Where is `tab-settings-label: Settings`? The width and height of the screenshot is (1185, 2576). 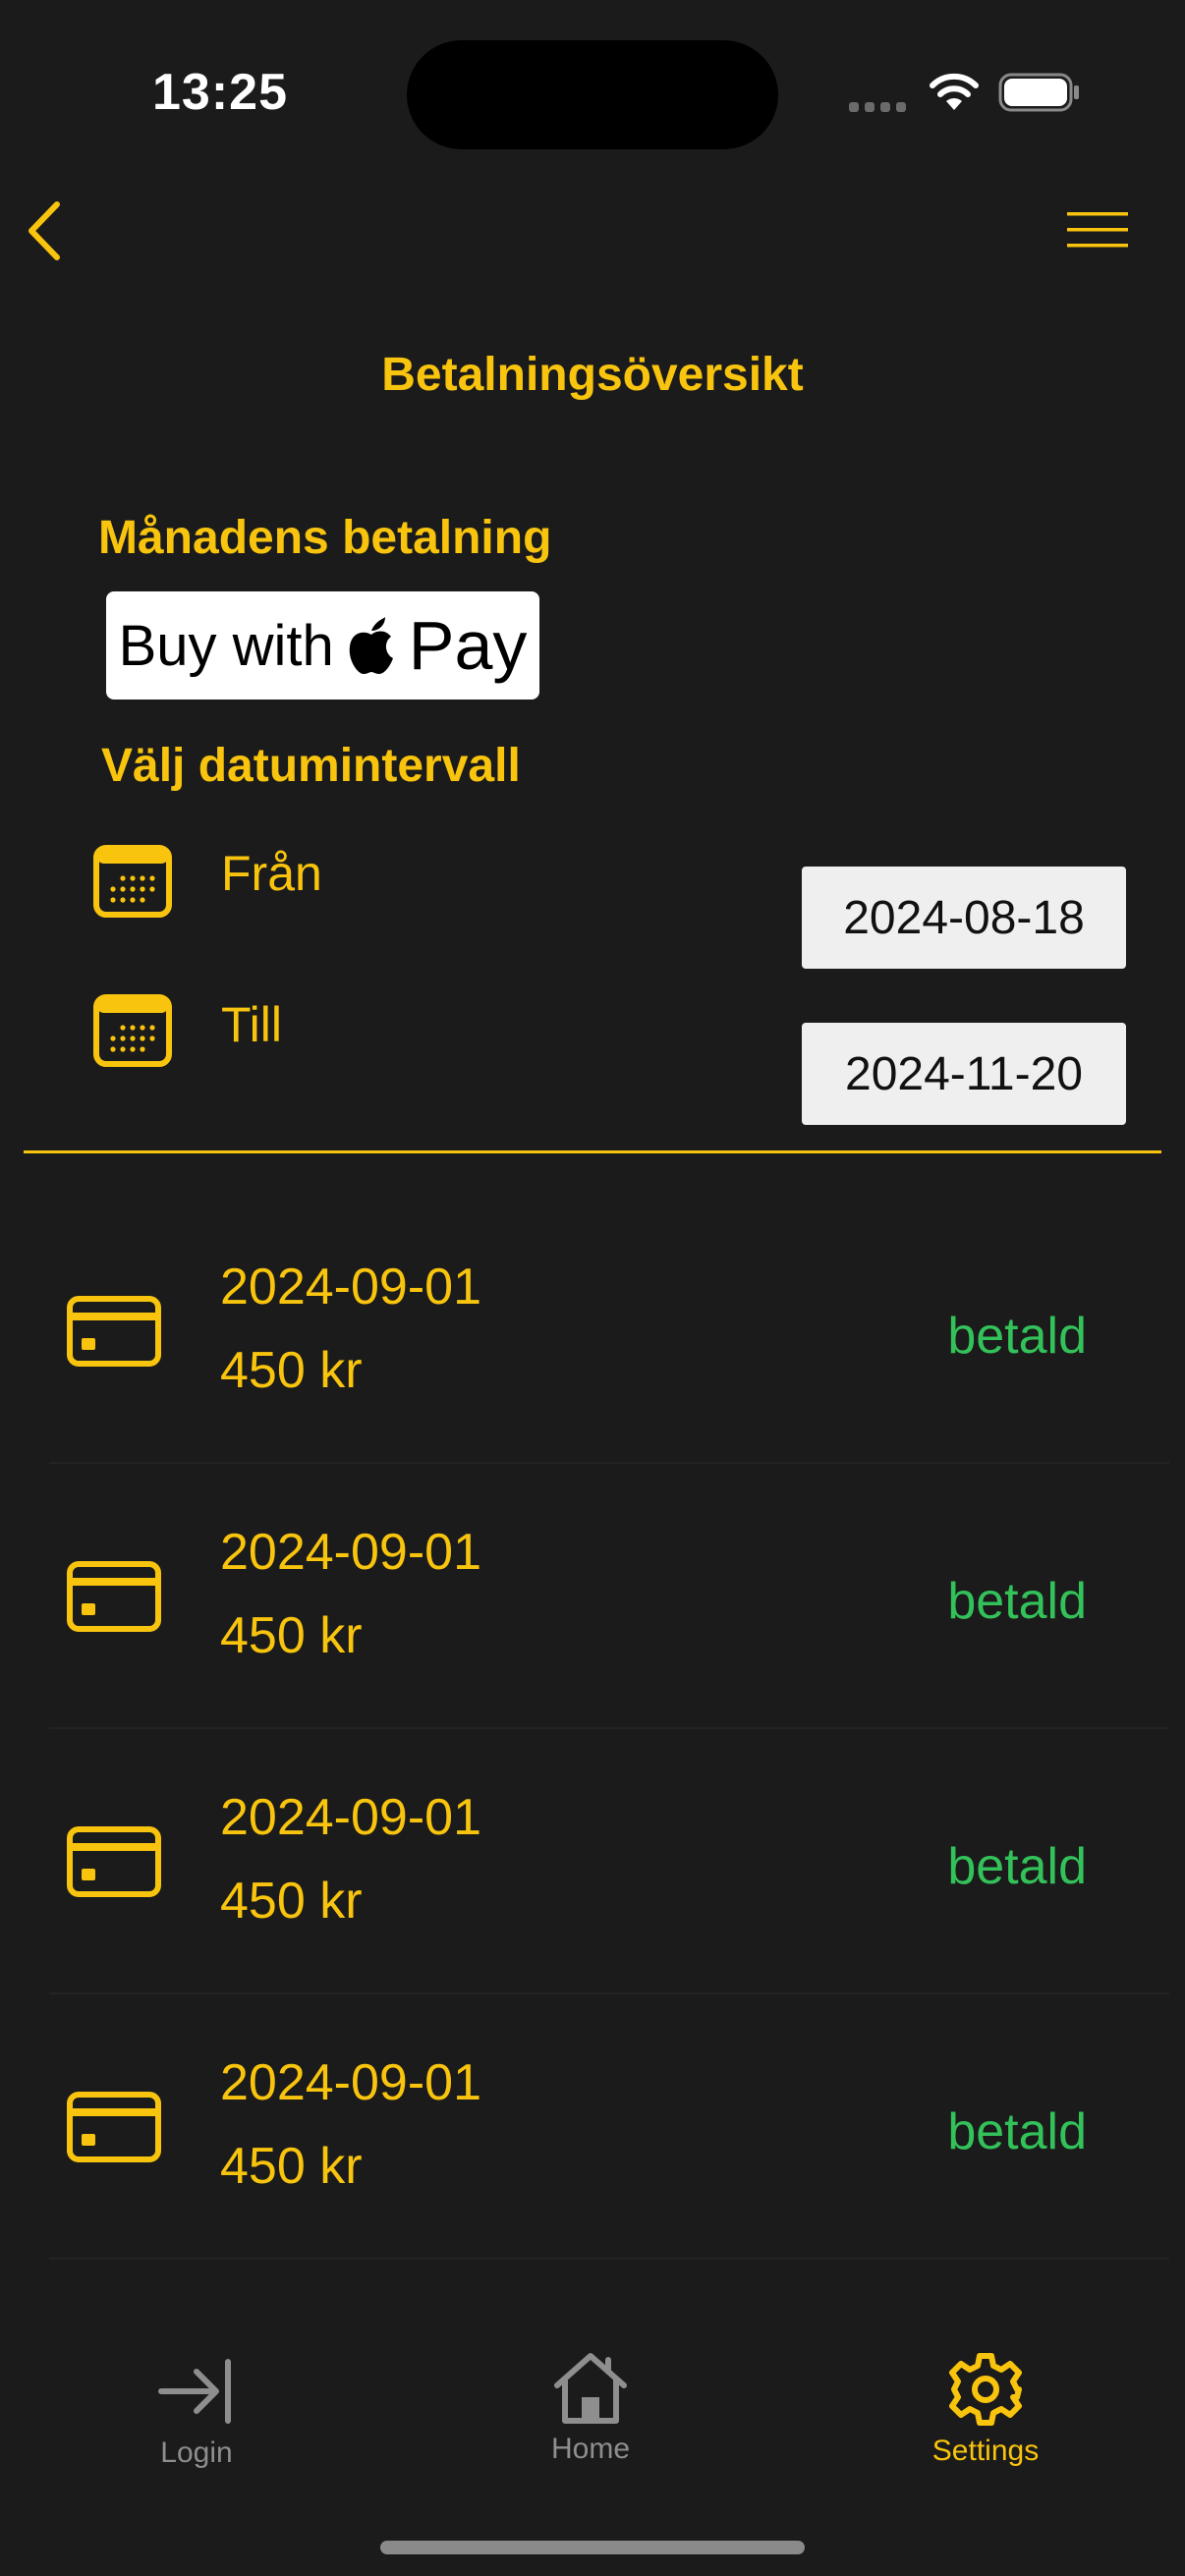 tab-settings-label: Settings is located at coordinates (986, 2451).